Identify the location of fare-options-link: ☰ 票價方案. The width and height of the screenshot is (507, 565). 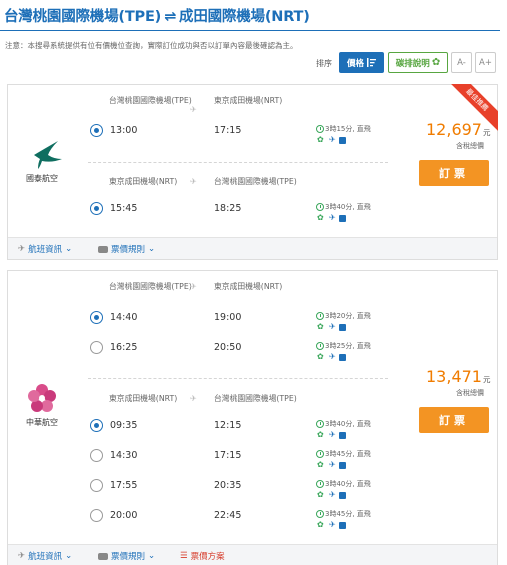
(202, 556).